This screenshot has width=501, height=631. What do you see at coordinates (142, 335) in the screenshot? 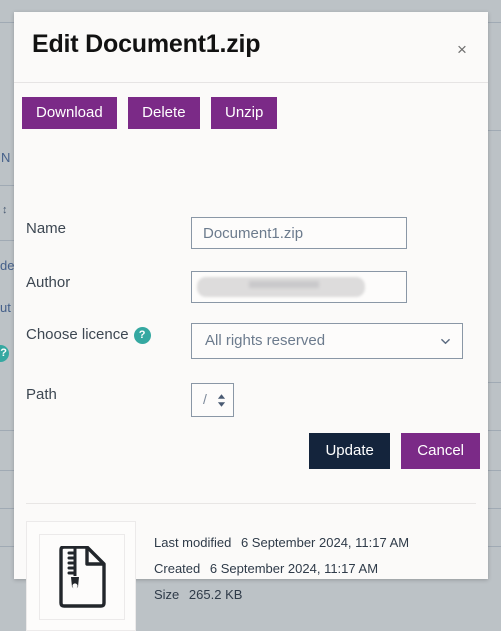
I see `help-icon: ?` at bounding box center [142, 335].